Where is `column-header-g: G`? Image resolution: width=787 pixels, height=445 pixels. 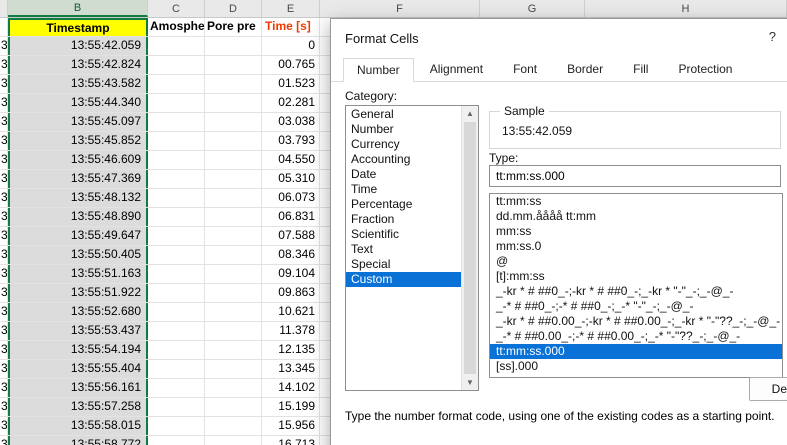 column-header-g: G is located at coordinates (532, 8).